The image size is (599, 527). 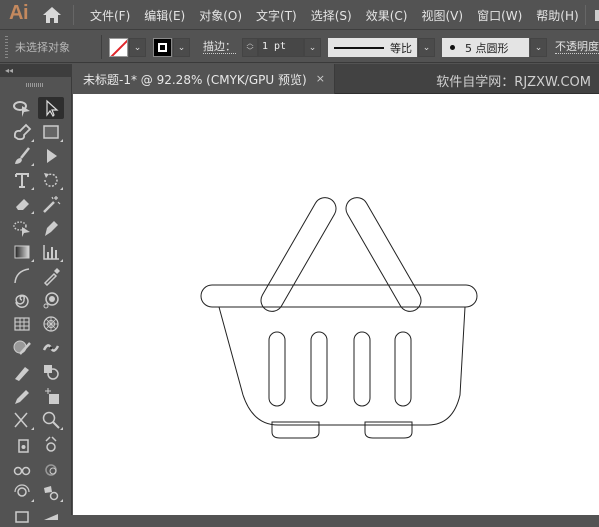 I want to click on tool-pen, so click(x=22, y=132).